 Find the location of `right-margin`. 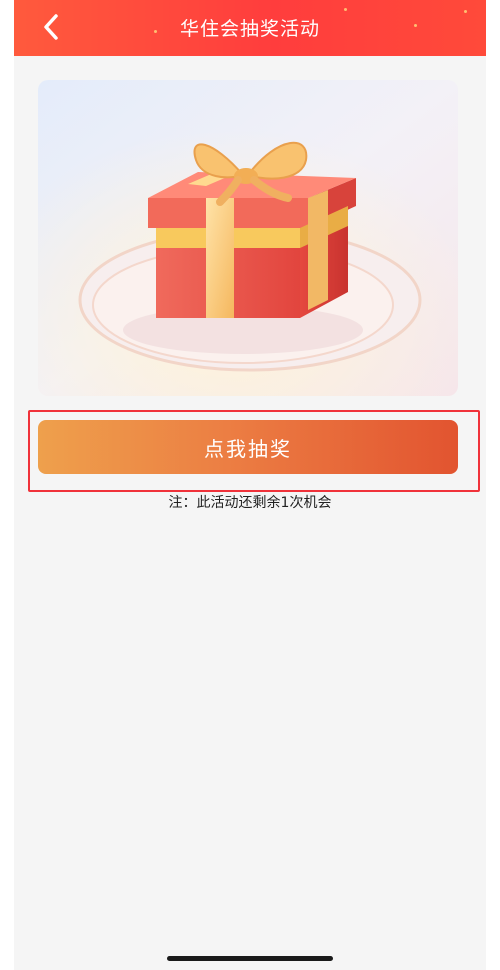

right-margin is located at coordinates (493, 485).